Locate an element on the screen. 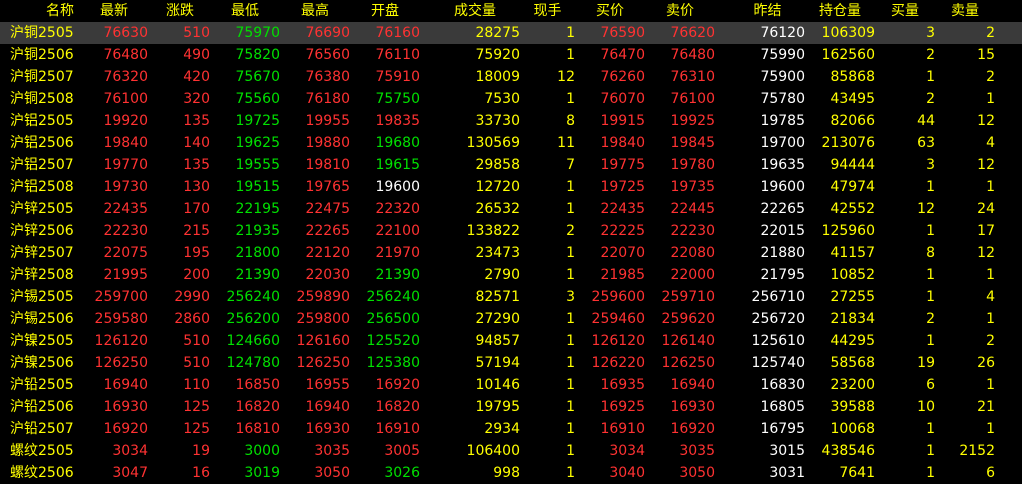  col-low-header: 最低 is located at coordinates (245, 11).